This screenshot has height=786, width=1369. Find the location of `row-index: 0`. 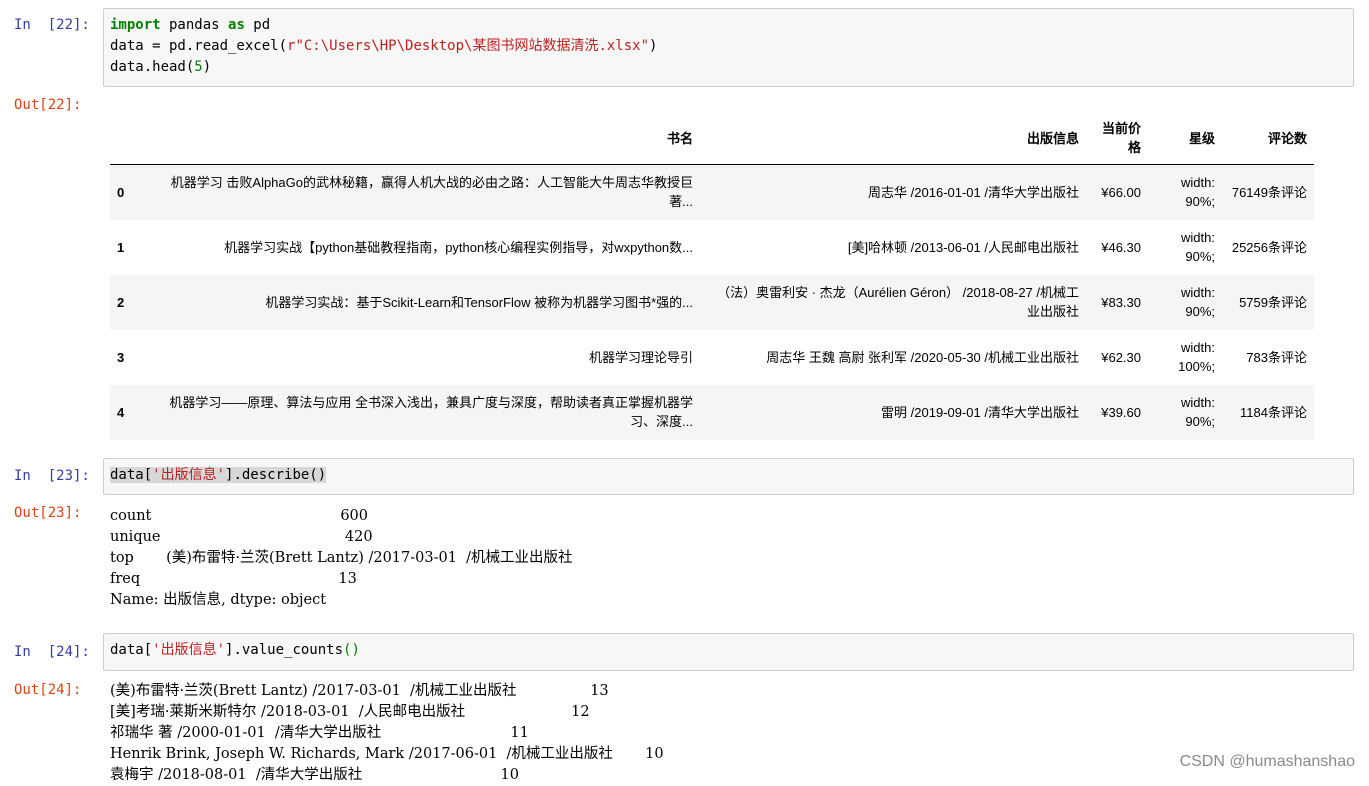

row-index: 0 is located at coordinates (121, 192).